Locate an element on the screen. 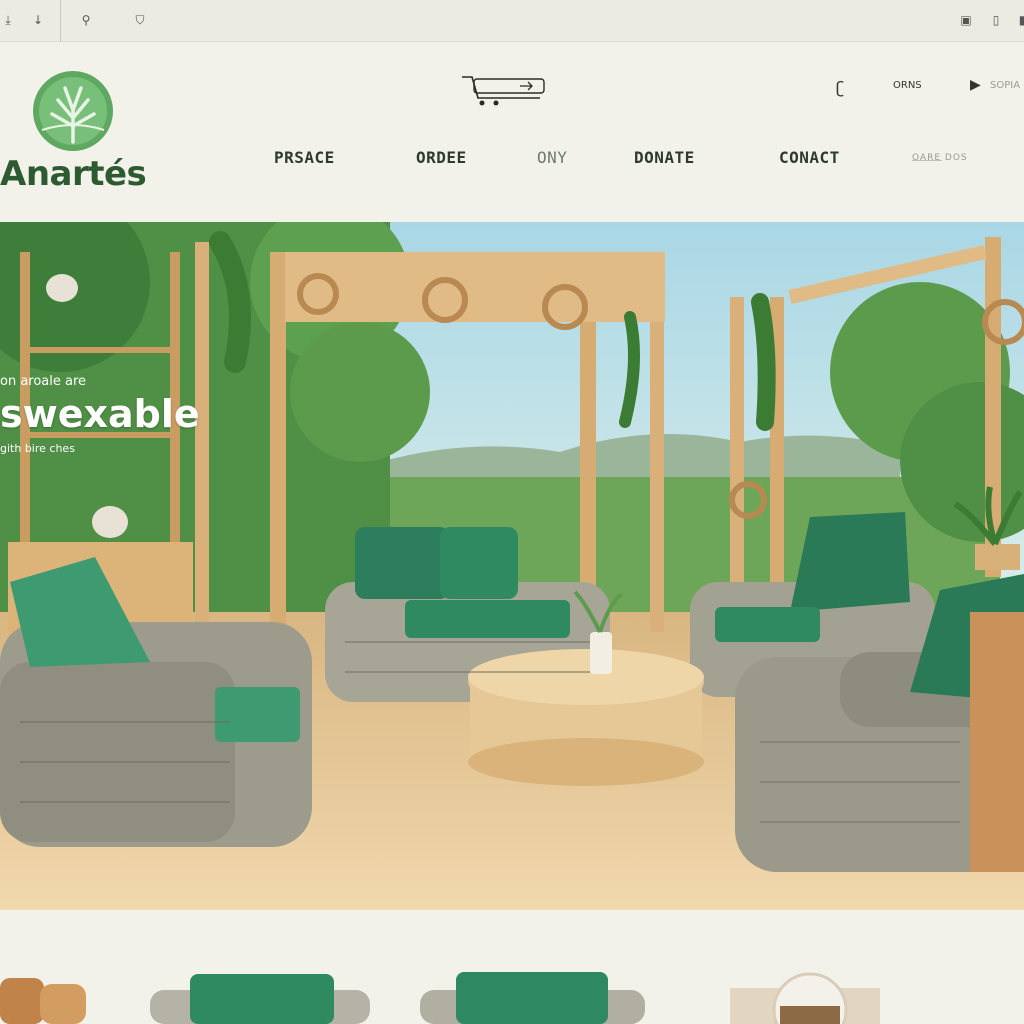  cart-icon is located at coordinates (504, 91).